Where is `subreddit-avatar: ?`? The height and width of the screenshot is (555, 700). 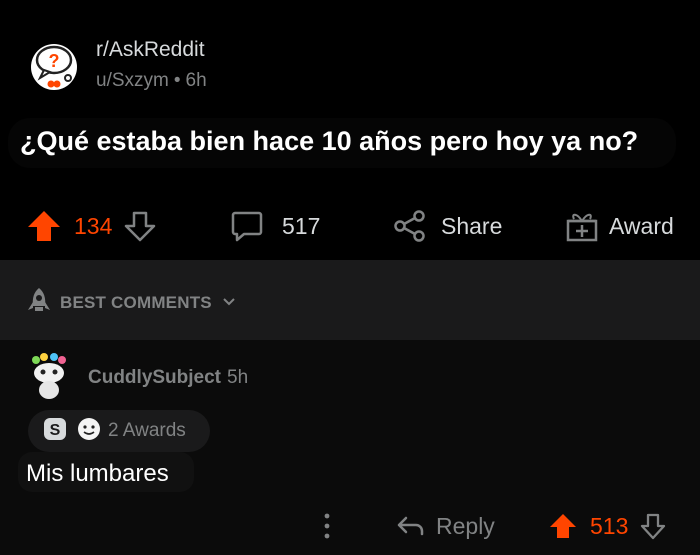
subreddit-avatar: ? is located at coordinates (54, 65).